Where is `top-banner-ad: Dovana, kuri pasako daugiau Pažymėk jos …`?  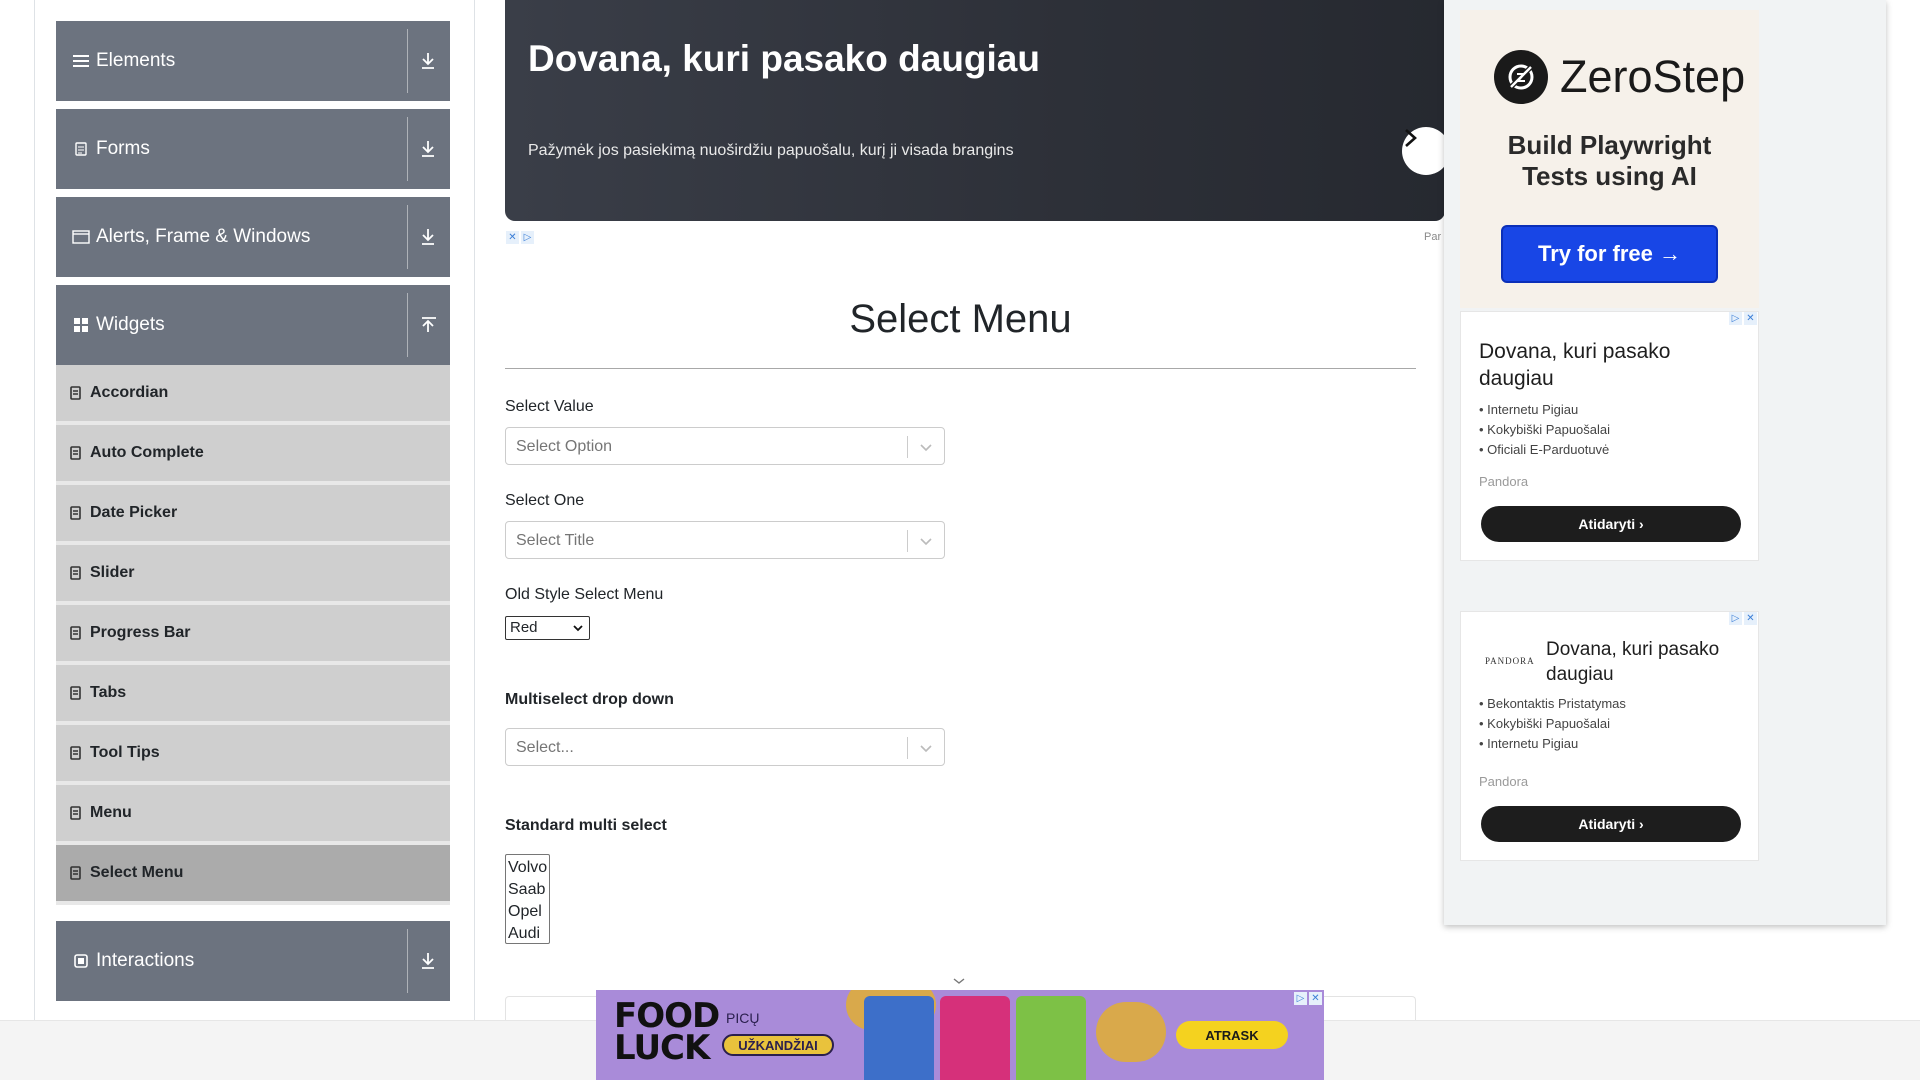 top-banner-ad: Dovana, kuri pasako daugiau Pažymėk jos … is located at coordinates (975, 110).